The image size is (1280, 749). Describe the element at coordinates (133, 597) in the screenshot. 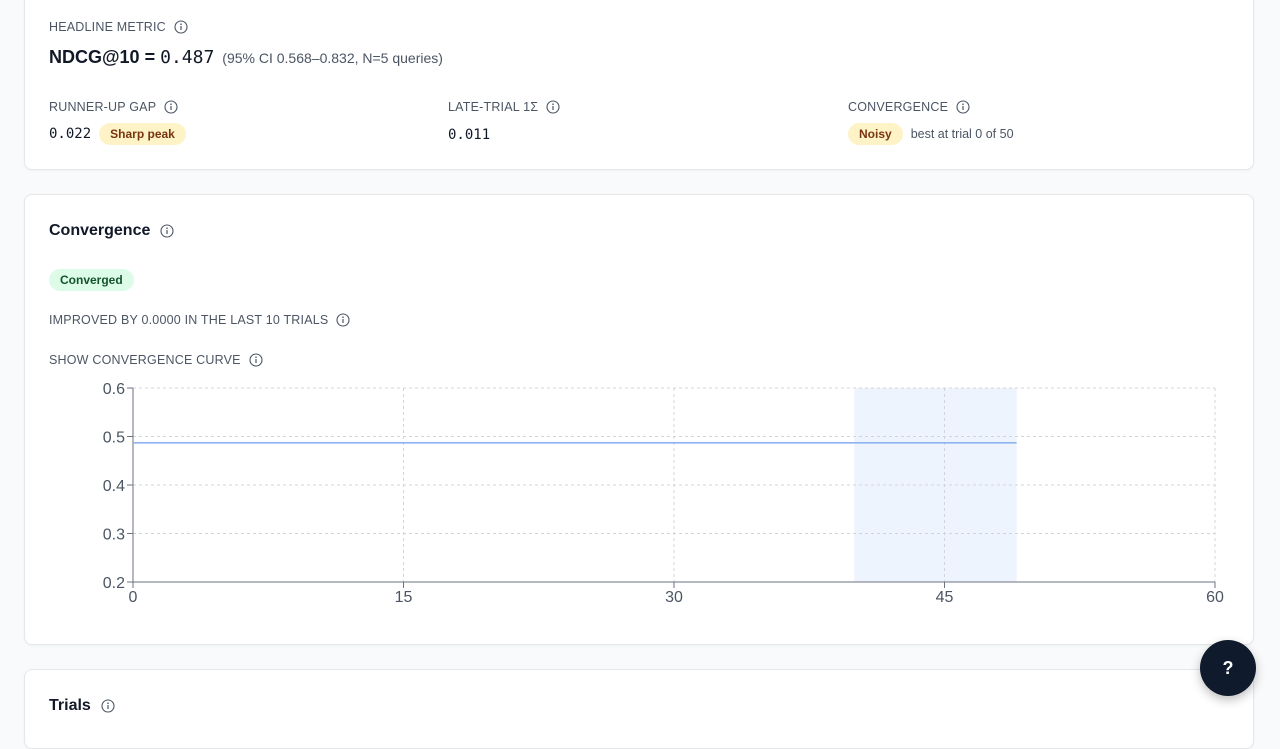

I see `x-tick-label: 0` at that location.